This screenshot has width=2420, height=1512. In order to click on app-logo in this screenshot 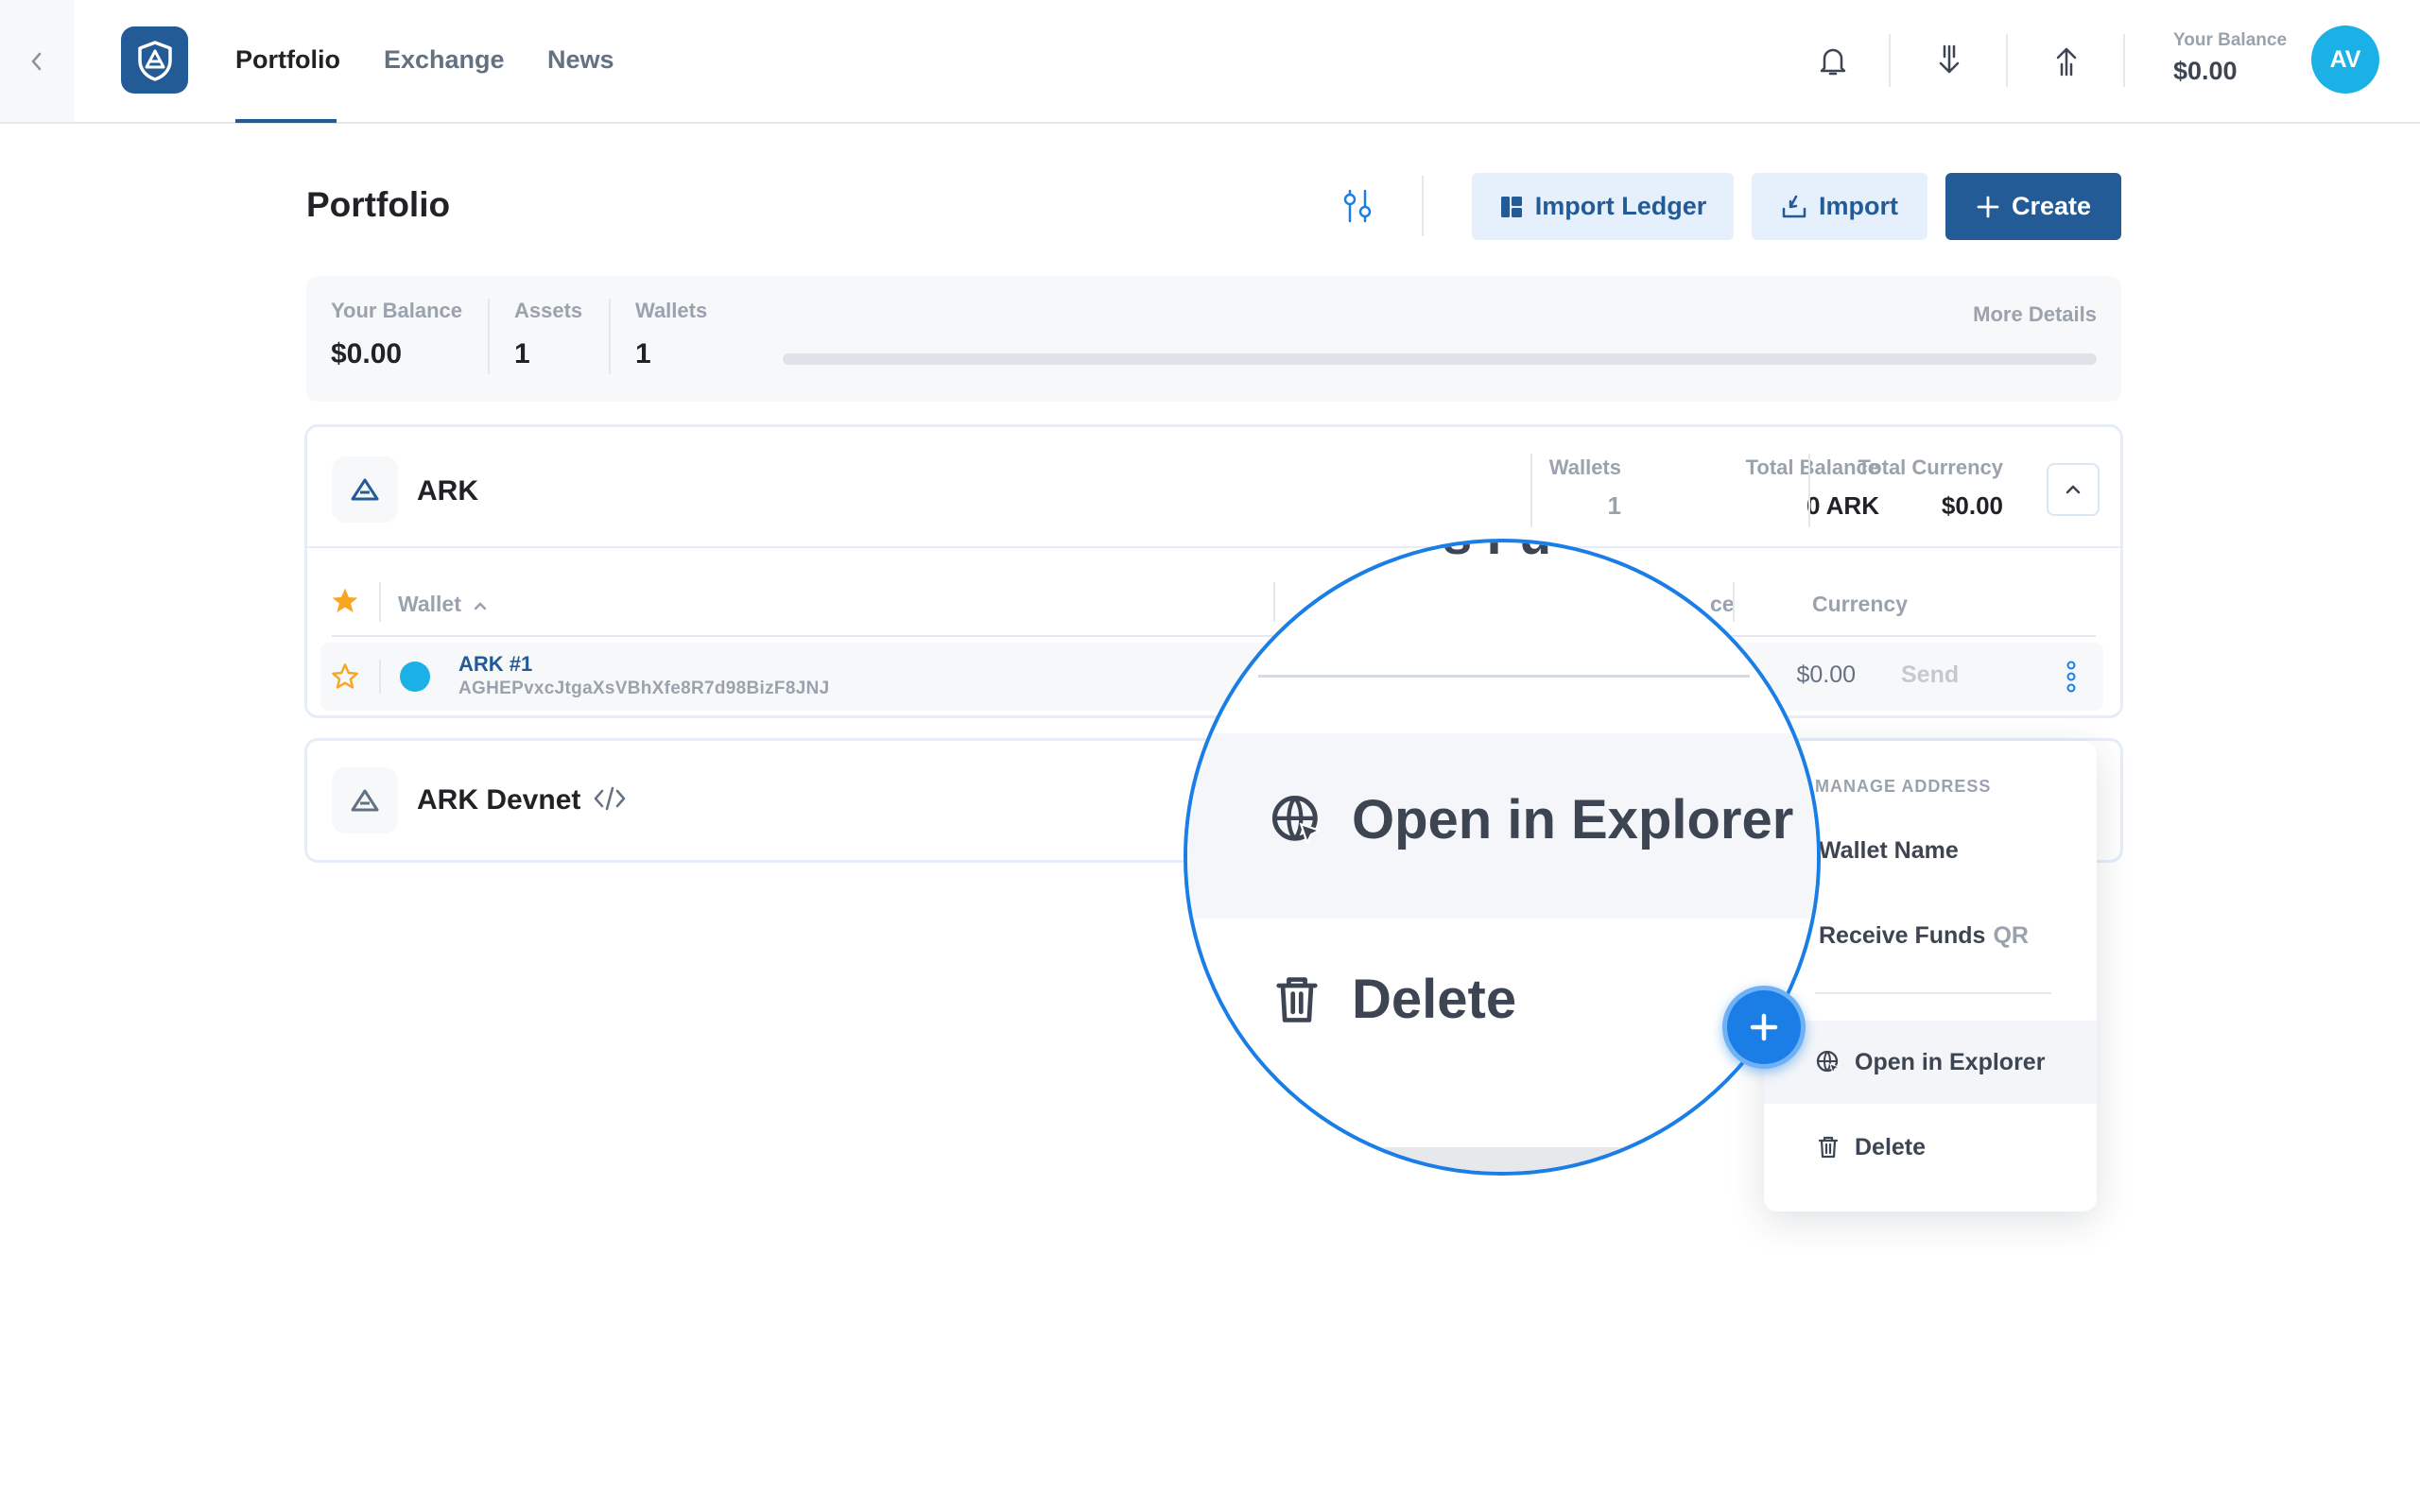, I will do `click(154, 60)`.